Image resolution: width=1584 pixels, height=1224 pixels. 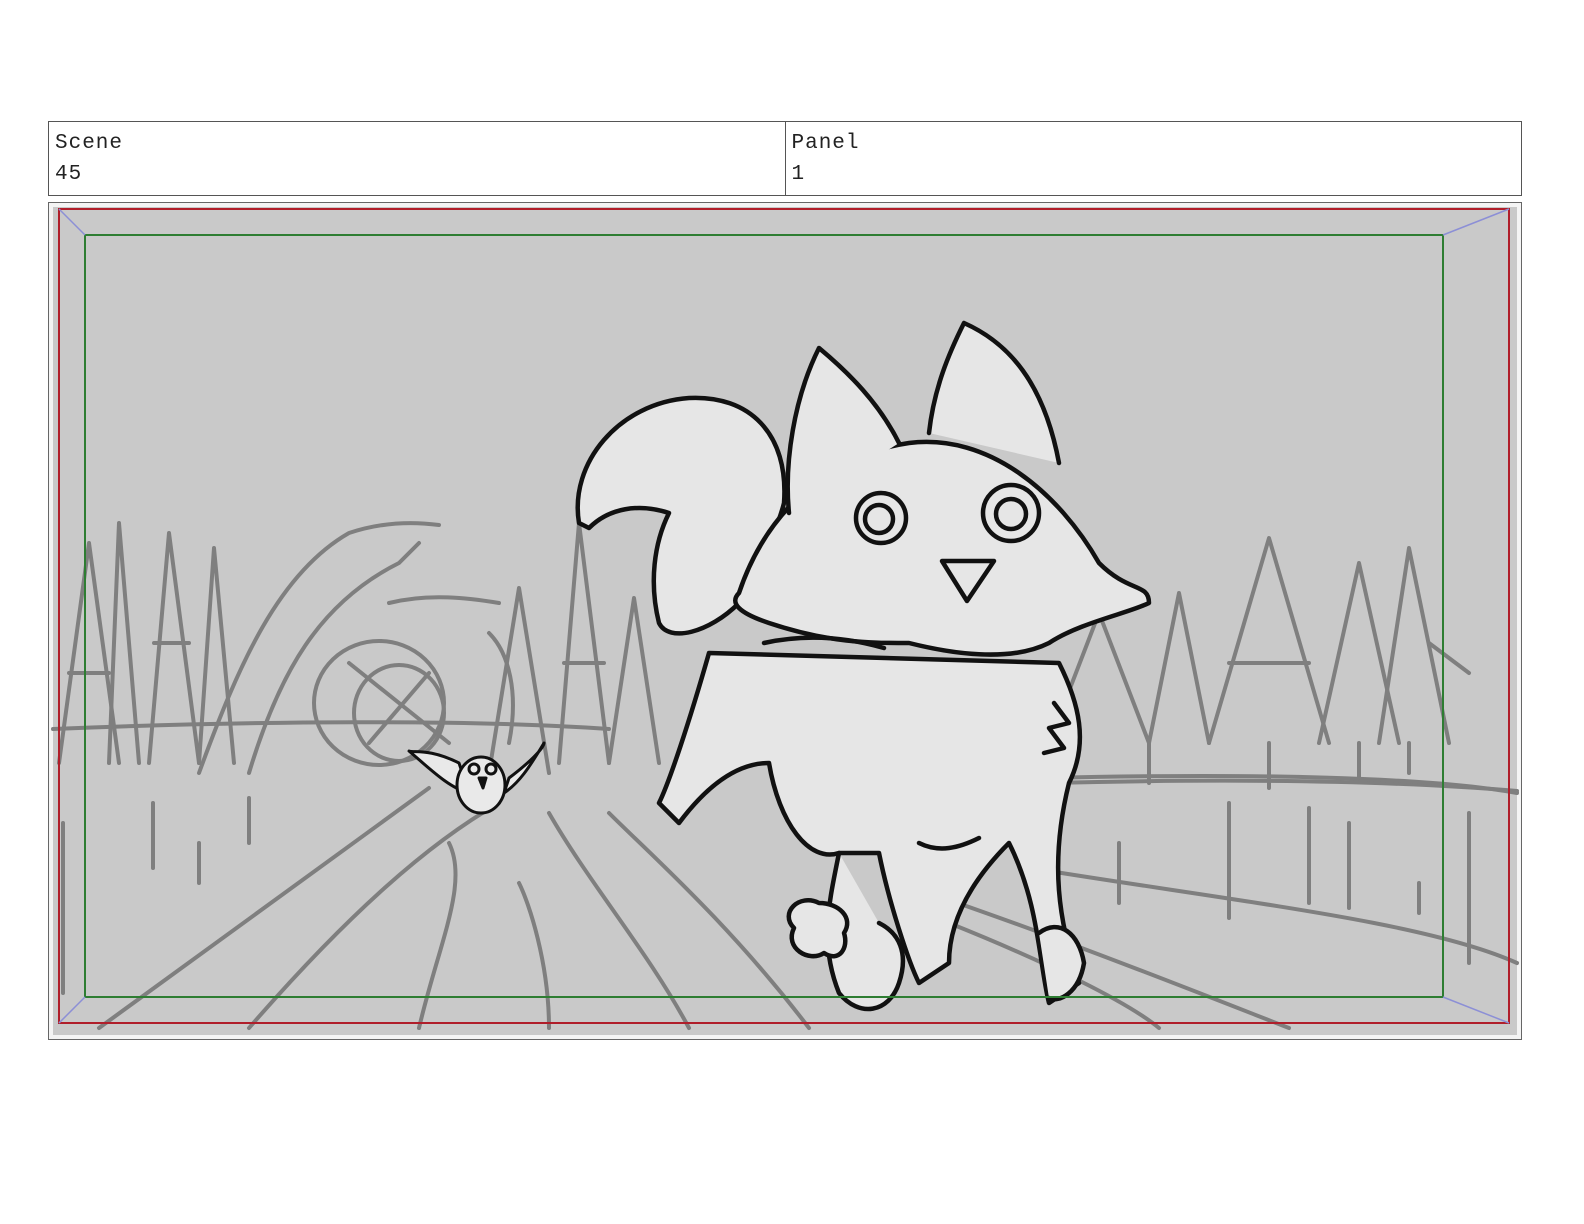 I want to click on fox-eye-right-pupil, so click(x=1011, y=514).